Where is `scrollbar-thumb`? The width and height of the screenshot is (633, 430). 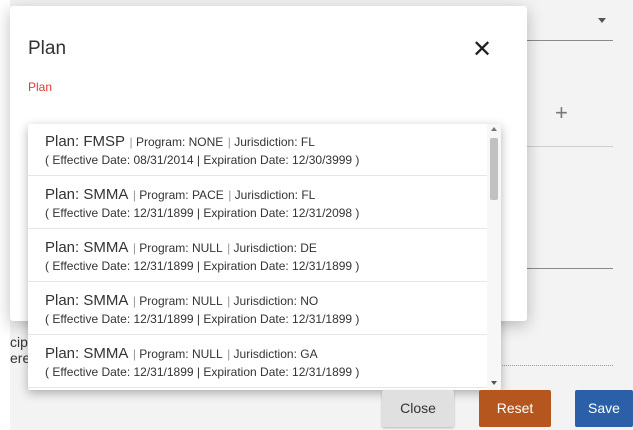
scrollbar-thumb is located at coordinates (494, 169).